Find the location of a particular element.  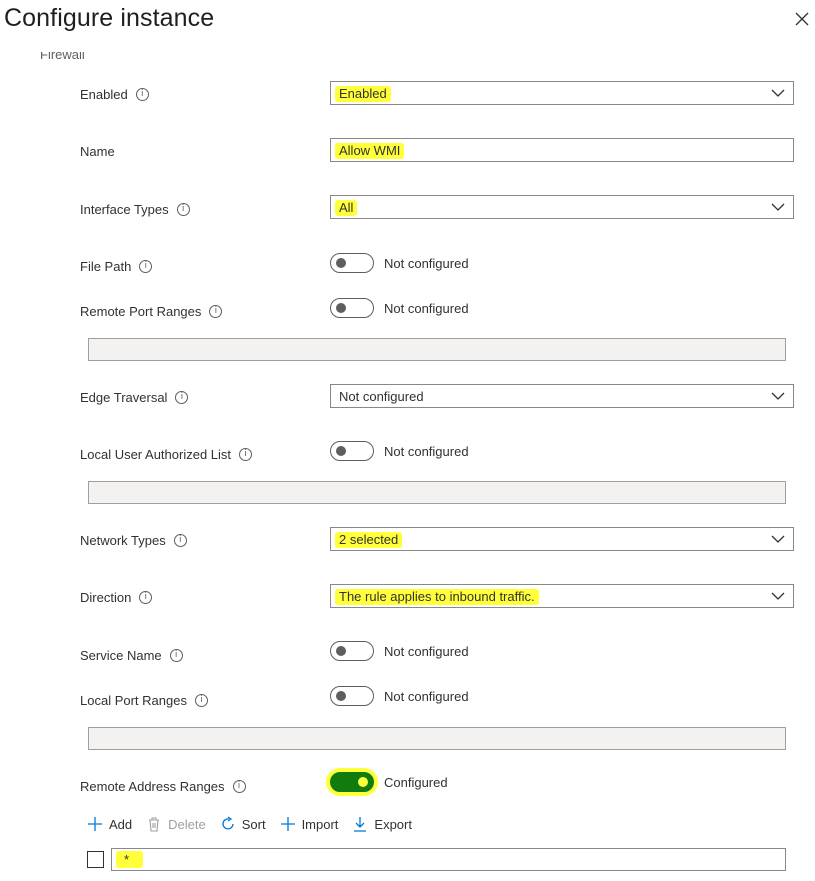

remote-port-ranges-toggle-row: Not configured is located at coordinates (399, 308).